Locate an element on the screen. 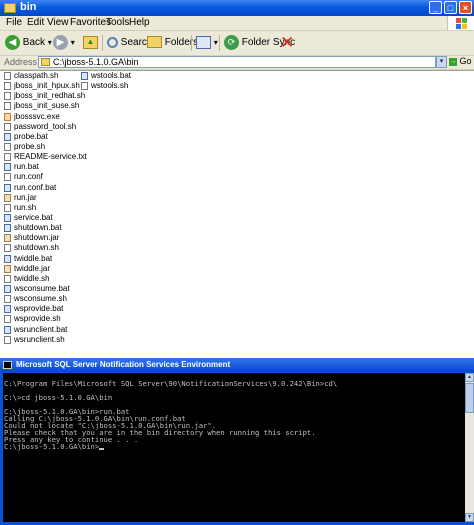  file-name: twiddle.sh is located at coordinates (32, 278).